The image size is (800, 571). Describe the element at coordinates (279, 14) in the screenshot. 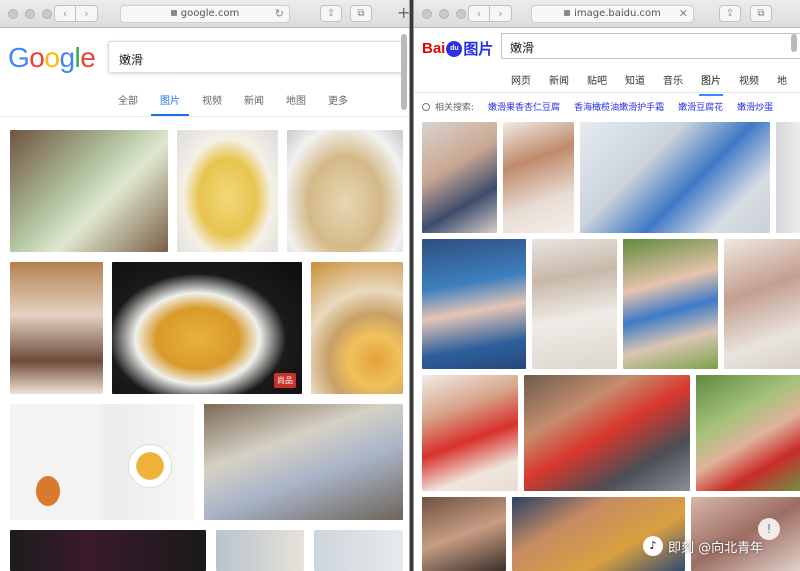

I see `reload-icon: ↻` at that location.